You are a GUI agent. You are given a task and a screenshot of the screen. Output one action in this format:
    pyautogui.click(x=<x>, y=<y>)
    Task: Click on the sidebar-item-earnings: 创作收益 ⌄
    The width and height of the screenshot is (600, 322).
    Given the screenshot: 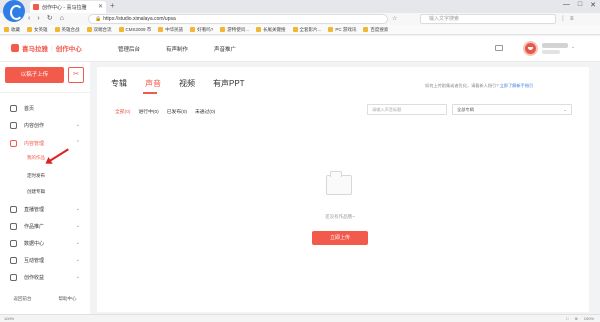 What is the action you would take?
    pyautogui.click(x=45, y=277)
    